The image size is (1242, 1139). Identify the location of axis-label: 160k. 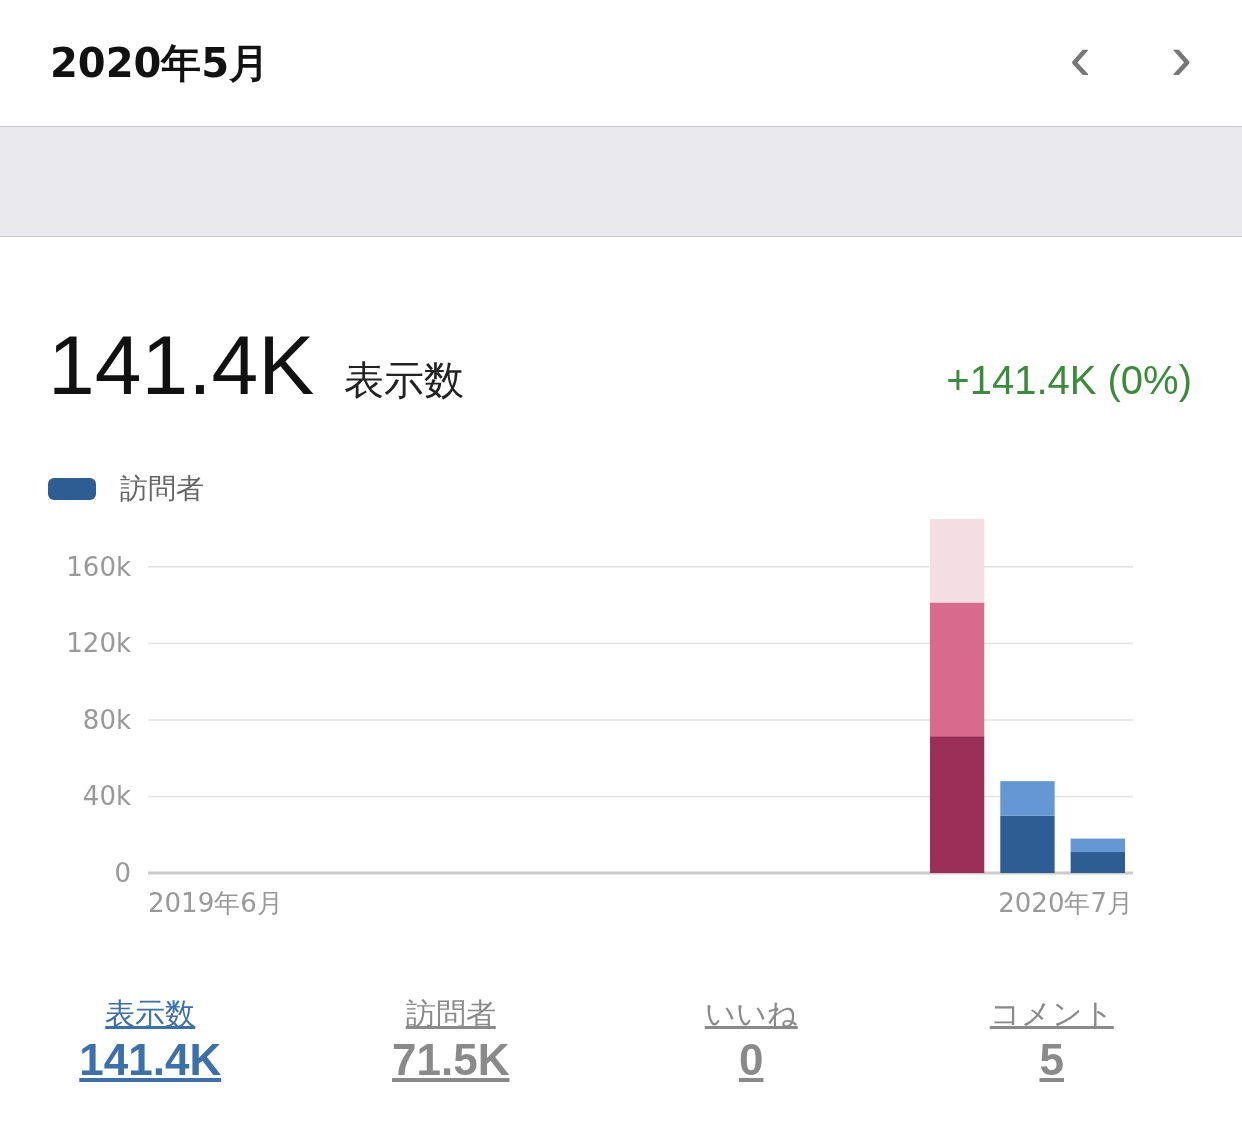
(98, 566).